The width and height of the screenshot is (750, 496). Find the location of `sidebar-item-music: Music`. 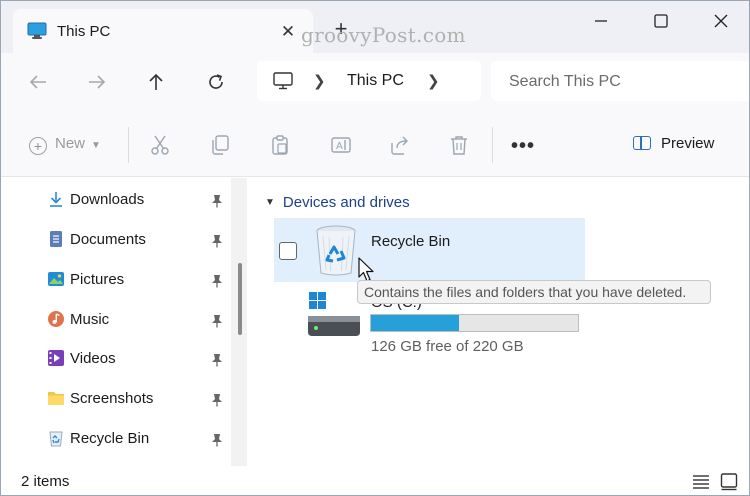

sidebar-item-music: Music is located at coordinates (116, 320).